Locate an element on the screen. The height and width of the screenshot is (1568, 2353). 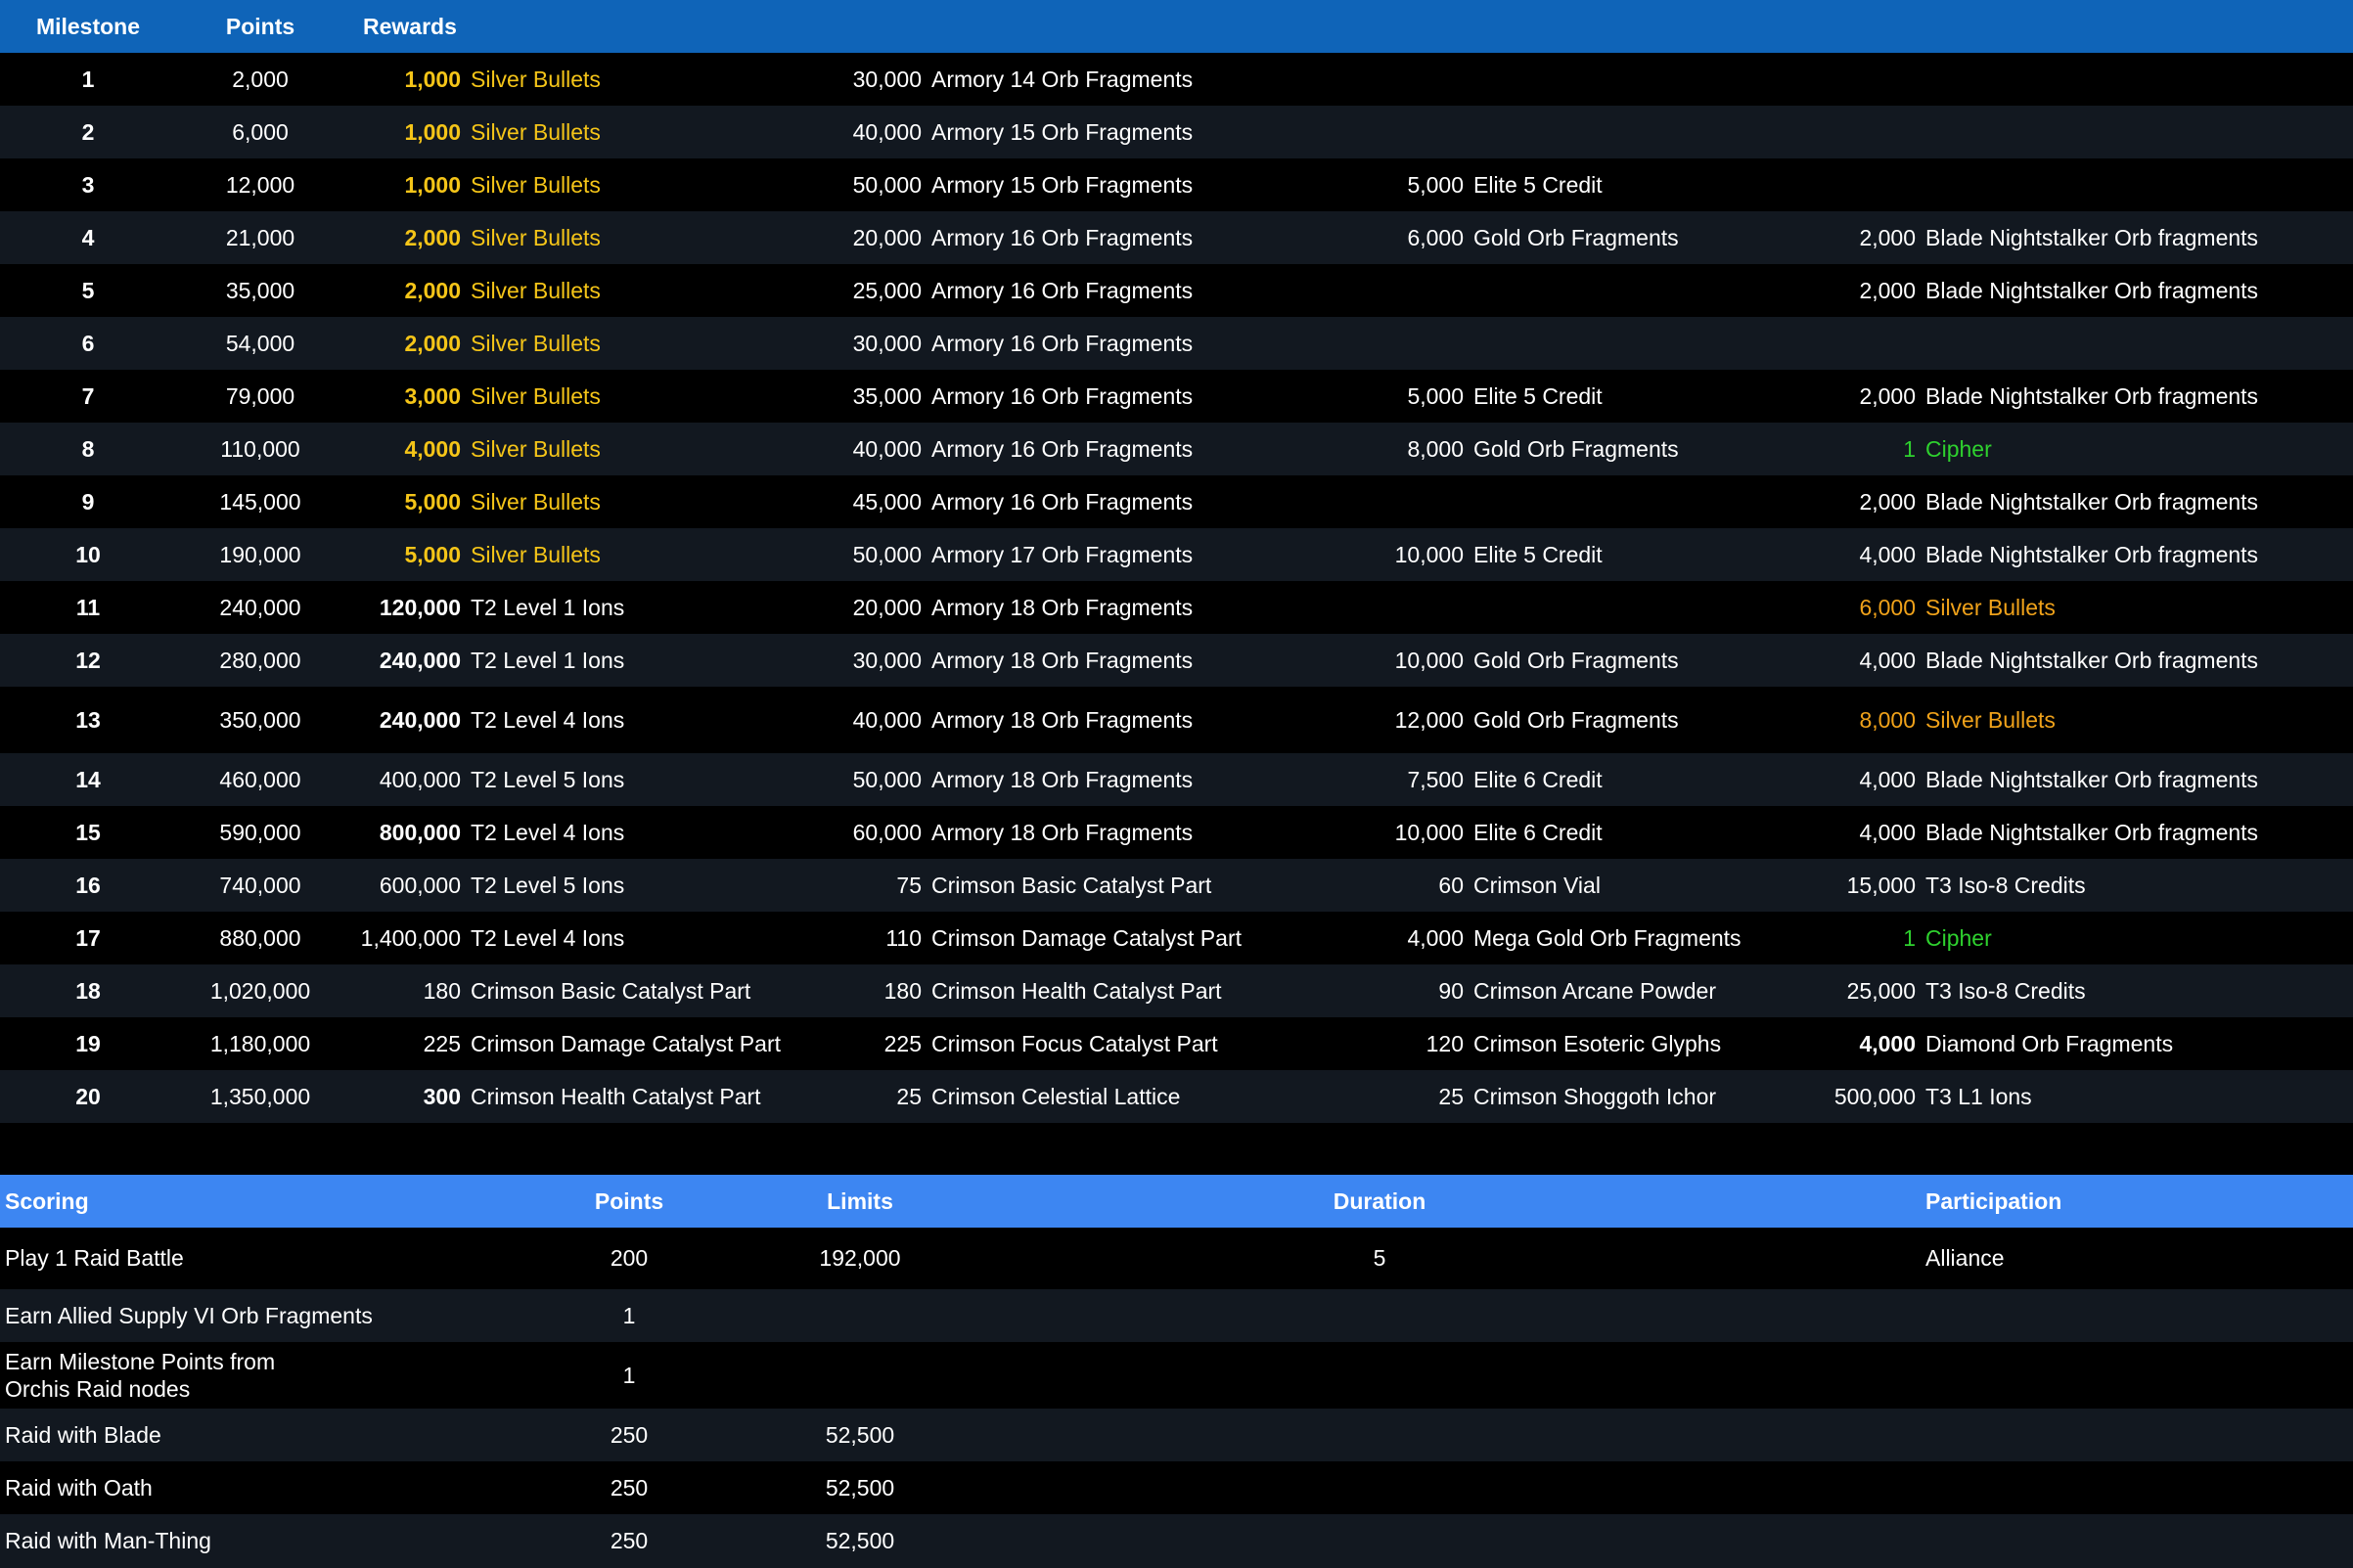
reward-4-amount: 6,000 is located at coordinates (1887, 607).